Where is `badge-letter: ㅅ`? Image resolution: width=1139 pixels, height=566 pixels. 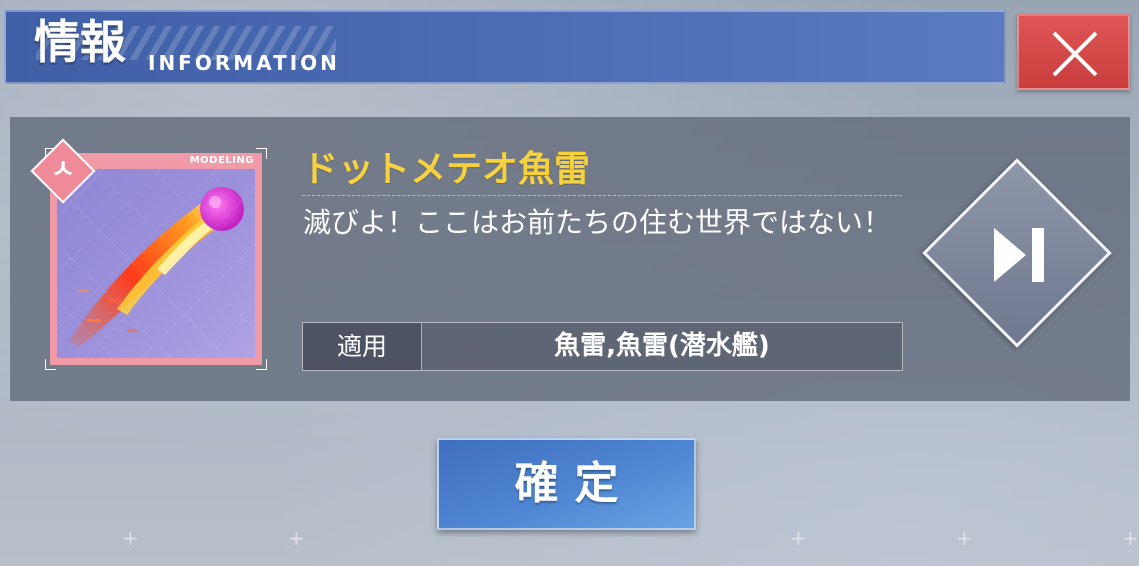
badge-letter: ㅅ is located at coordinates (63, 170).